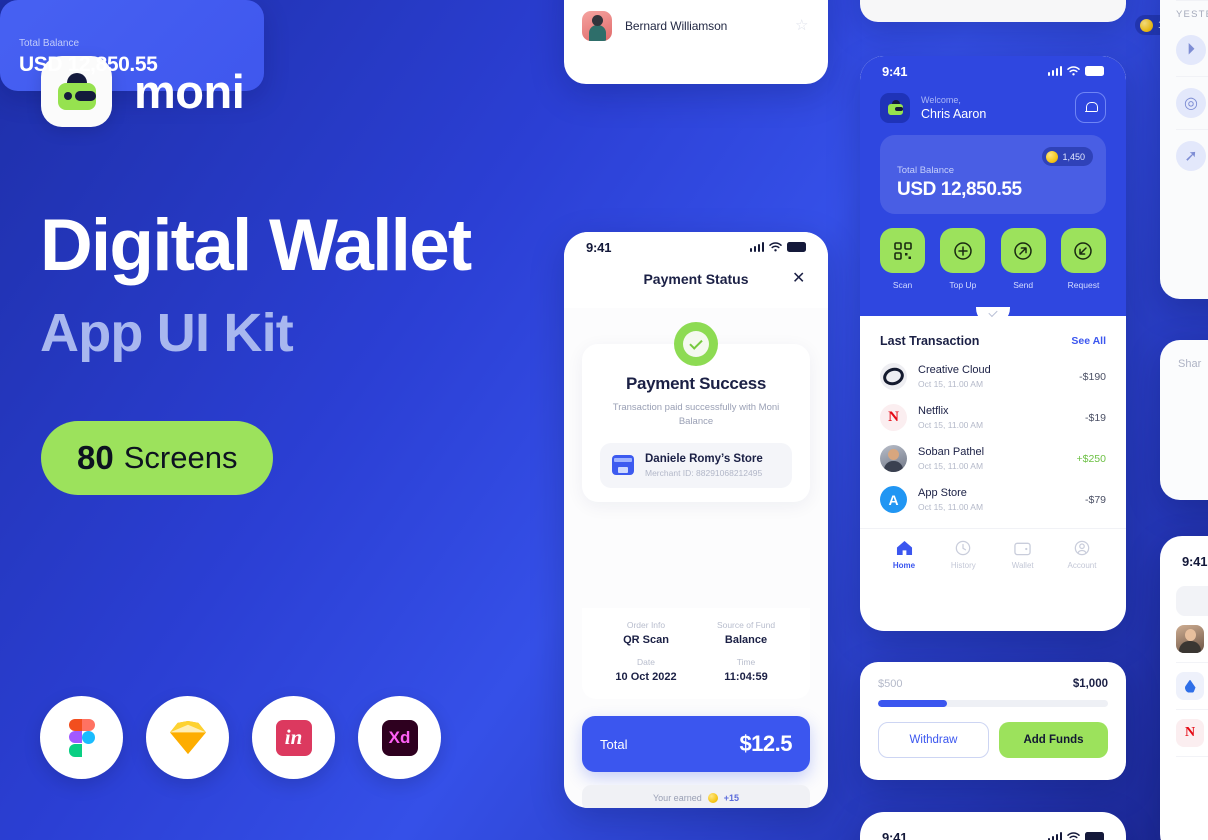 Image resolution: width=1208 pixels, height=840 pixels. Describe the element at coordinates (963, 250) in the screenshot. I see `plus-circle-icon` at that location.